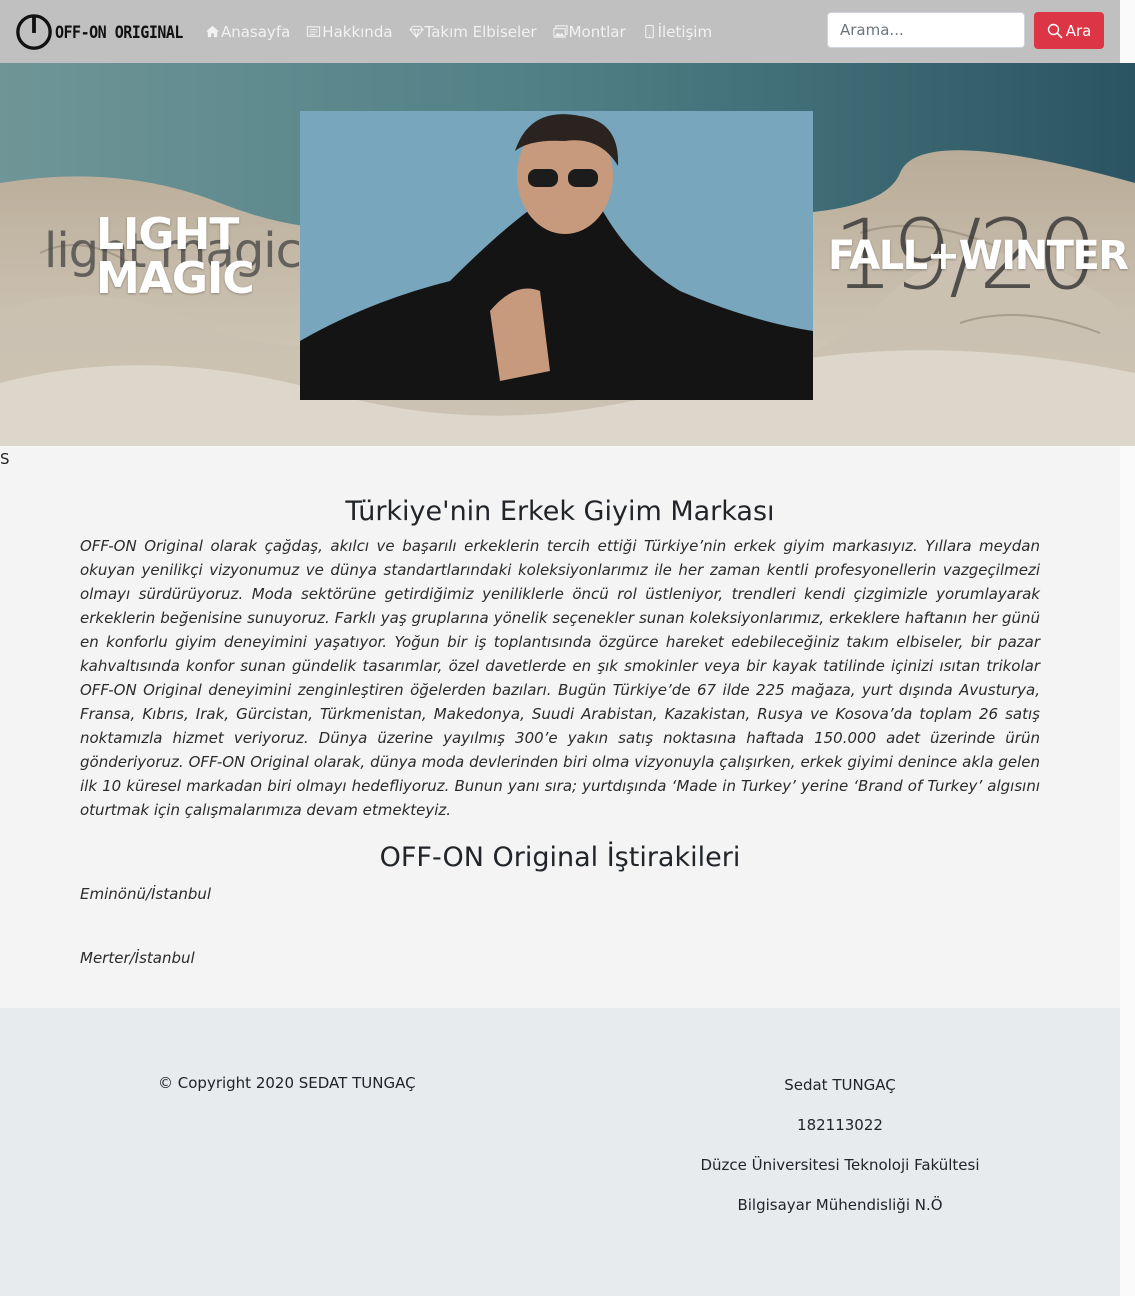 The height and width of the screenshot is (1296, 1135). What do you see at coordinates (840, 1165) in the screenshot?
I see `contact-line: Düzce Üniversitesi Teknoloji Fakültesi` at bounding box center [840, 1165].